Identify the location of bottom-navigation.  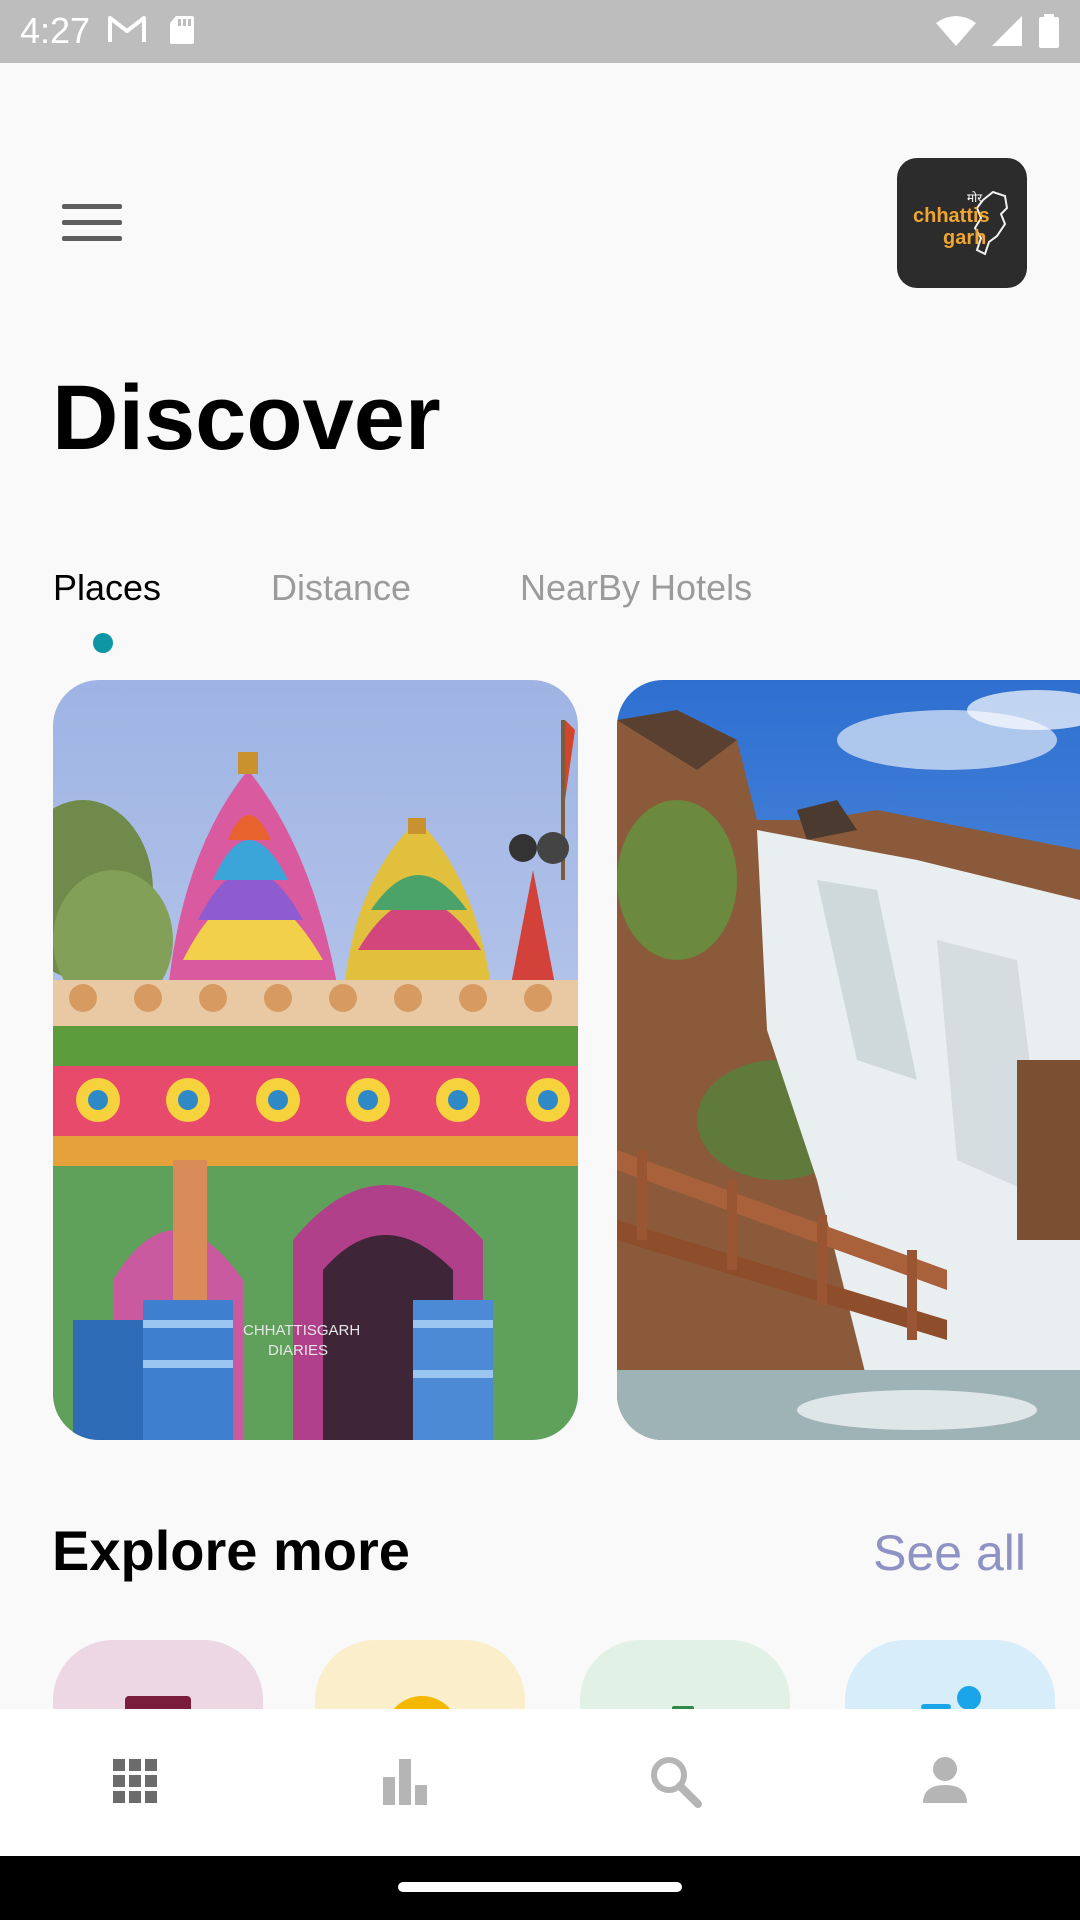
(540, 1782).